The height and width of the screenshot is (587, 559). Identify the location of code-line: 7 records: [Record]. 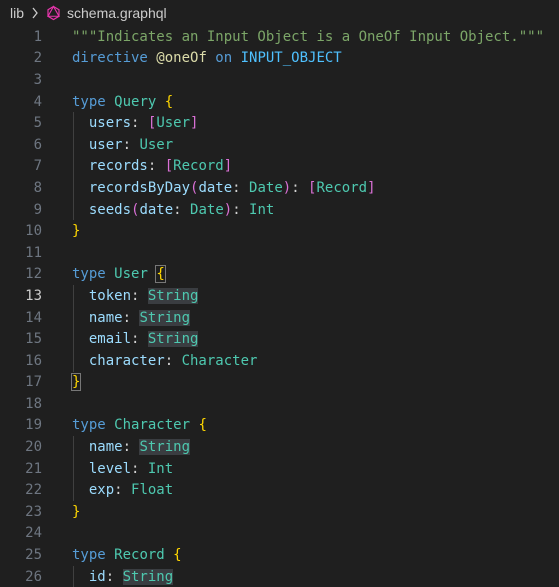
(279, 166).